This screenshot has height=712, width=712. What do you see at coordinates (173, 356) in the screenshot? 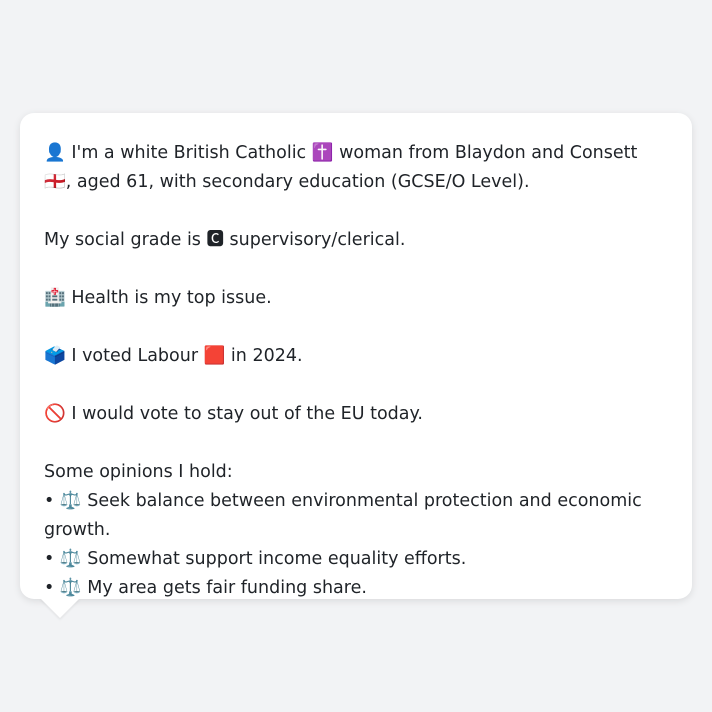
I see `vote-2024-text: 🗳️ I voted Labour 🟥 in 2024.` at bounding box center [173, 356].